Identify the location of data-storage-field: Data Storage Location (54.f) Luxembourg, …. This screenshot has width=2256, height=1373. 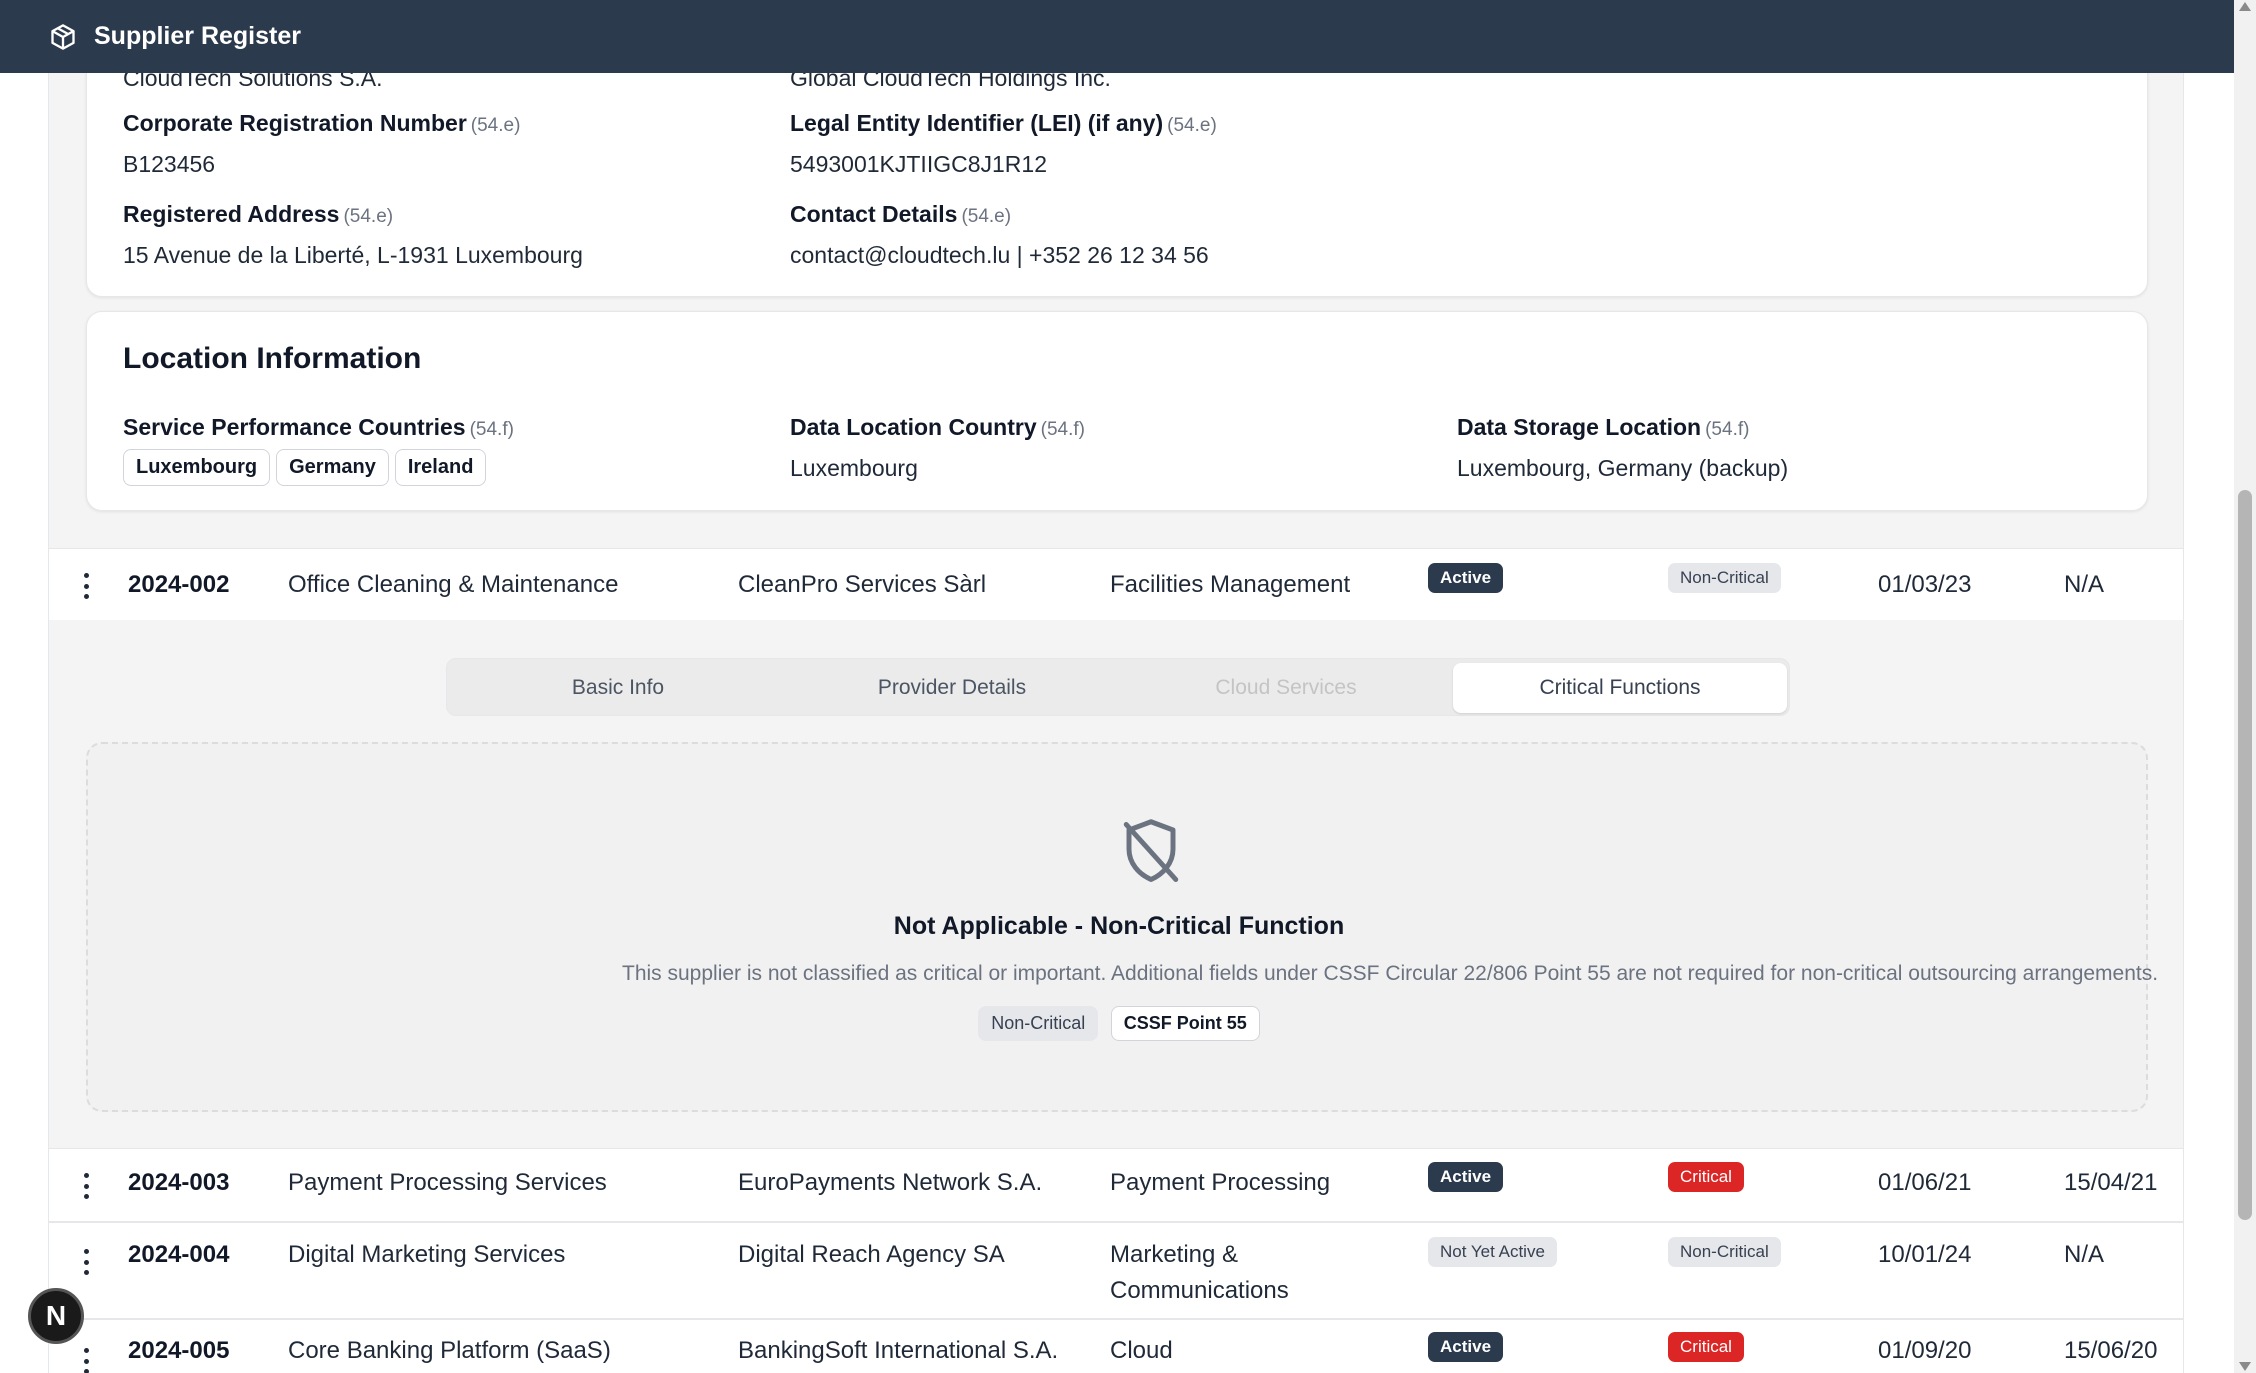
(1622, 448).